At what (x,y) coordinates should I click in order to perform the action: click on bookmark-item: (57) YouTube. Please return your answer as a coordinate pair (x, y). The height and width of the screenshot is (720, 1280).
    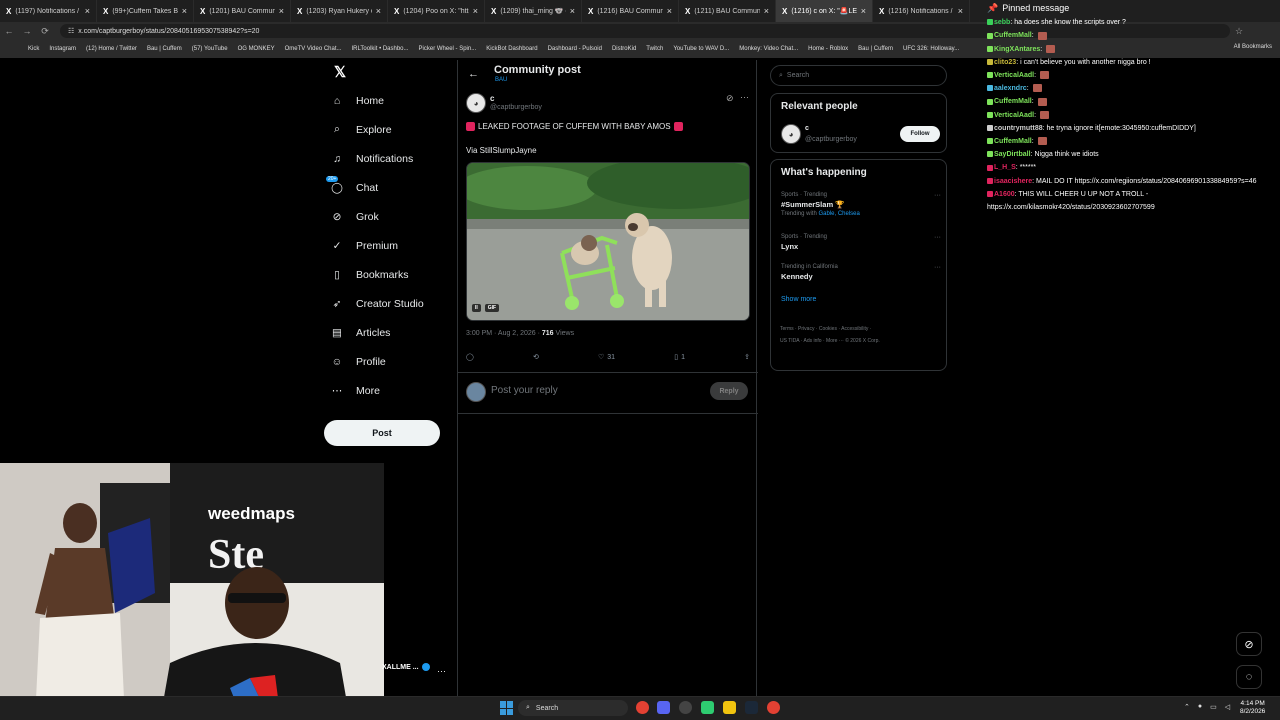
    Looking at the image, I should click on (210, 49).